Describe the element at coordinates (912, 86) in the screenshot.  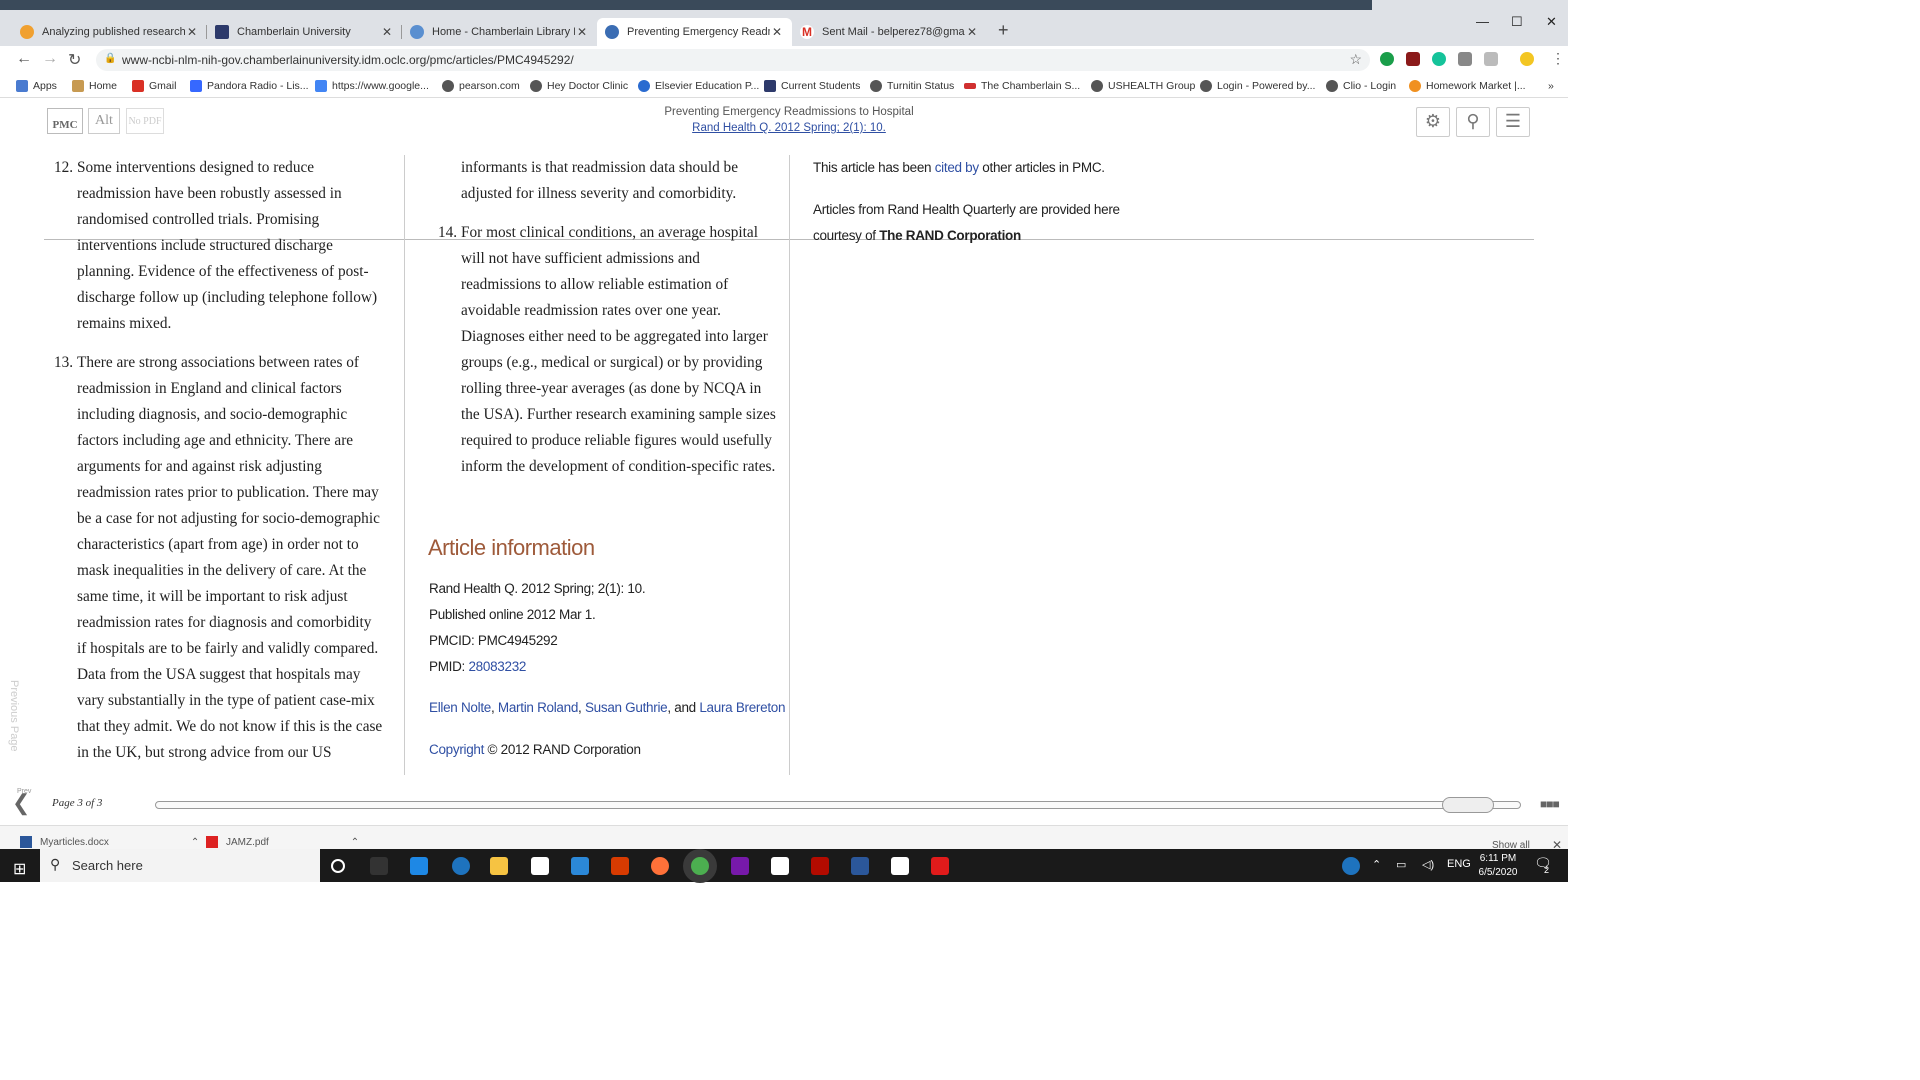
I see `bookmark-turnitin: Turnitin Status` at that location.